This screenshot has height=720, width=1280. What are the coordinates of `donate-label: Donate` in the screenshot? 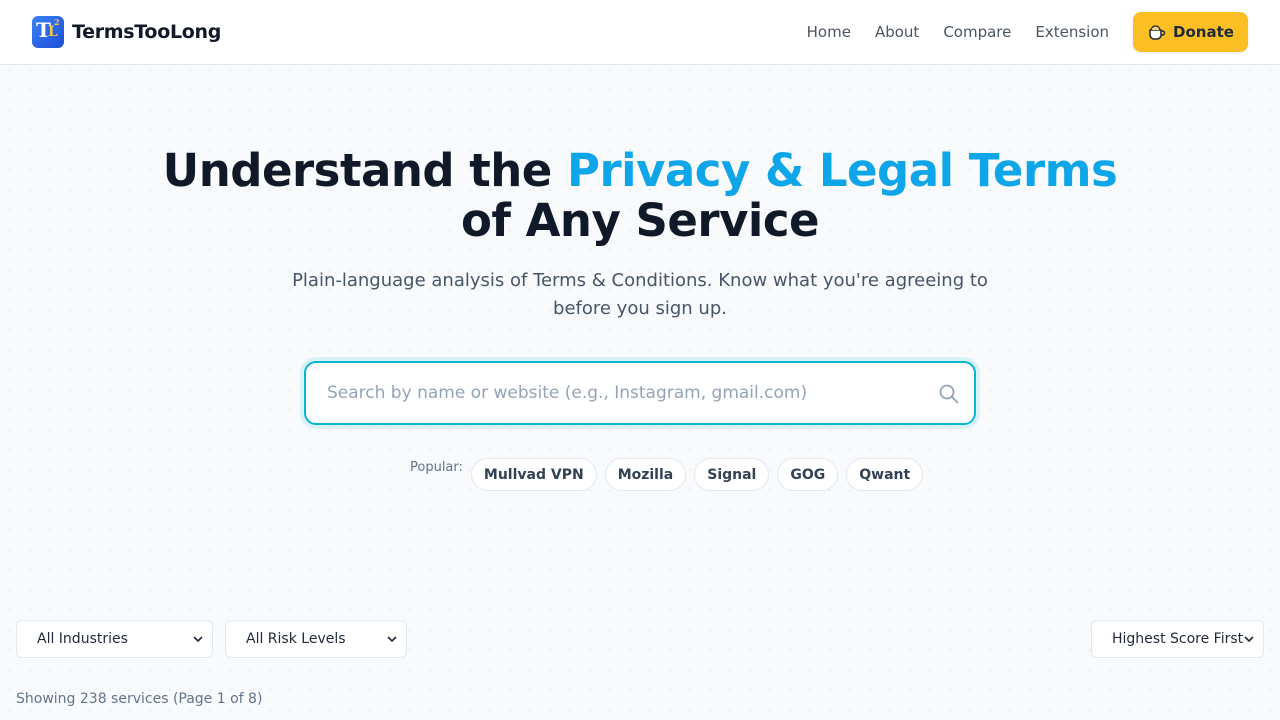 It's located at (1203, 32).